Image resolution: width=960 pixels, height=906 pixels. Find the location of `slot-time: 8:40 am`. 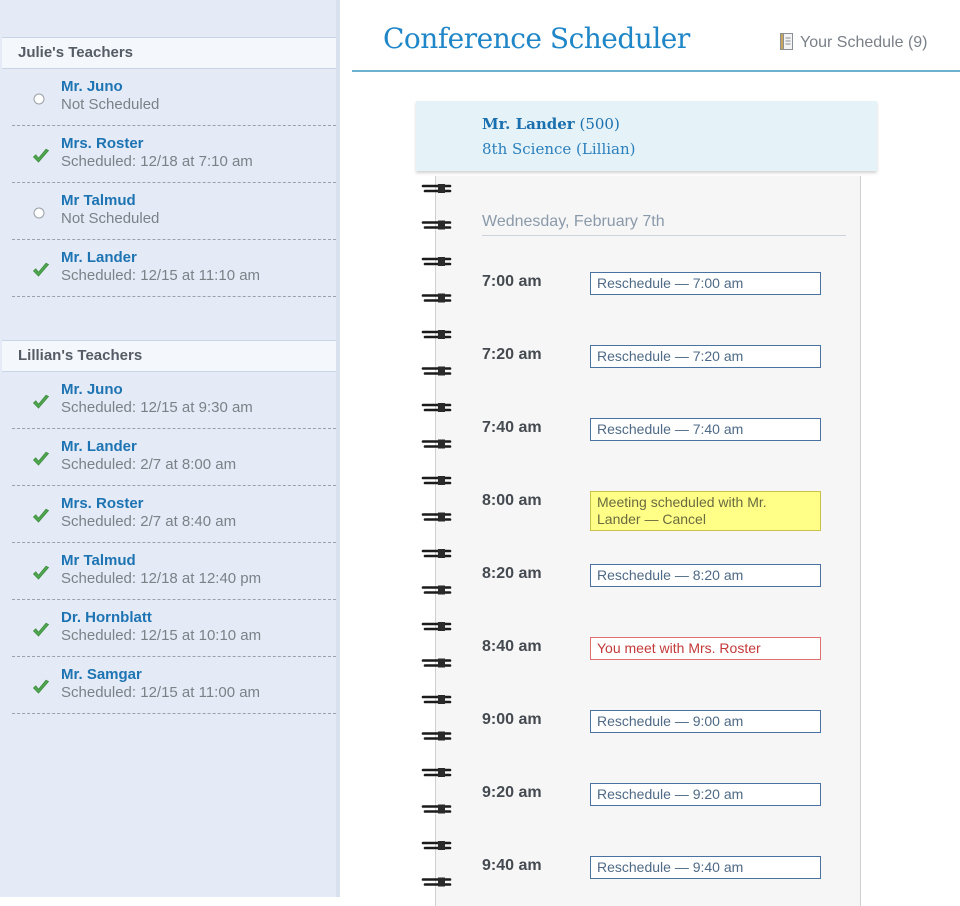

slot-time: 8:40 am is located at coordinates (512, 646).